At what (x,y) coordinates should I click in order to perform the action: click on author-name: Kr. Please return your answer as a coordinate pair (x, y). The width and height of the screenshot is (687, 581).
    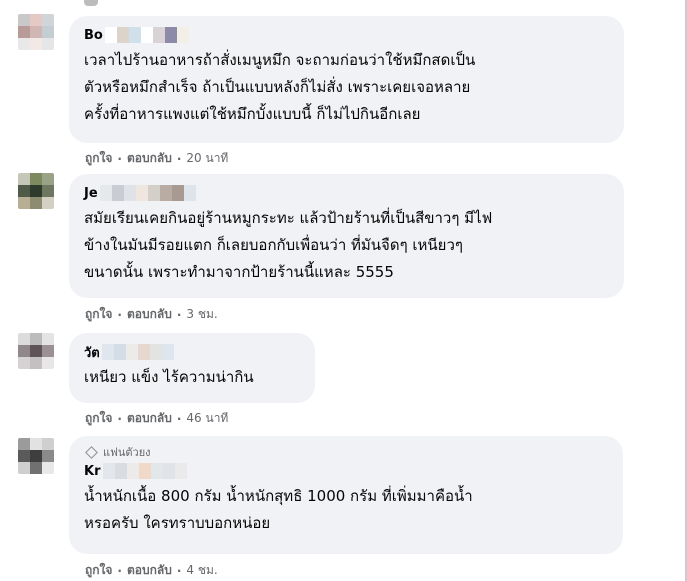
    Looking at the image, I should click on (346, 471).